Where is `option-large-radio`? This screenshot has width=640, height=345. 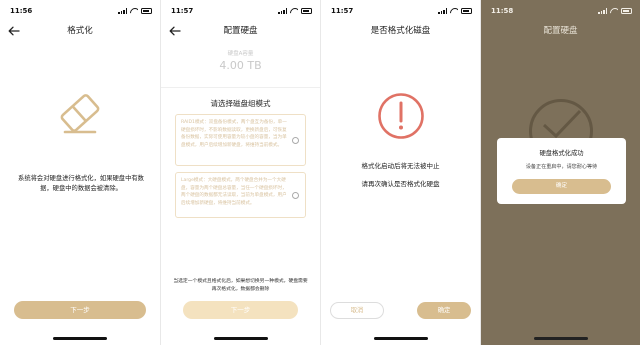 option-large-radio is located at coordinates (295, 195).